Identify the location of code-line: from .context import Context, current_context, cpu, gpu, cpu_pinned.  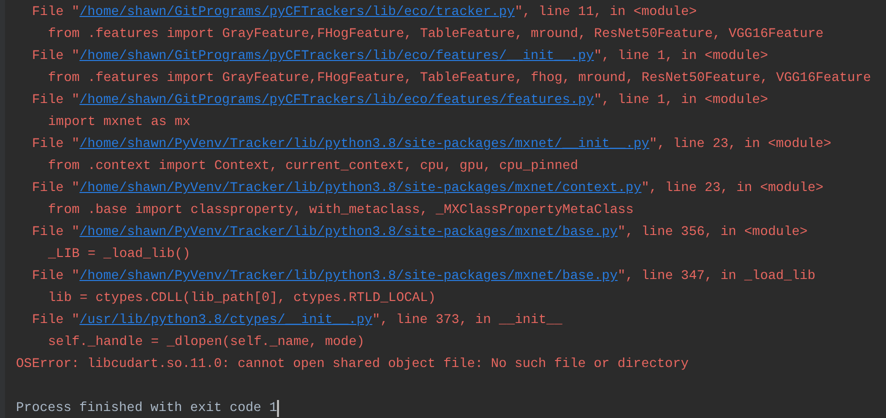
(313, 166).